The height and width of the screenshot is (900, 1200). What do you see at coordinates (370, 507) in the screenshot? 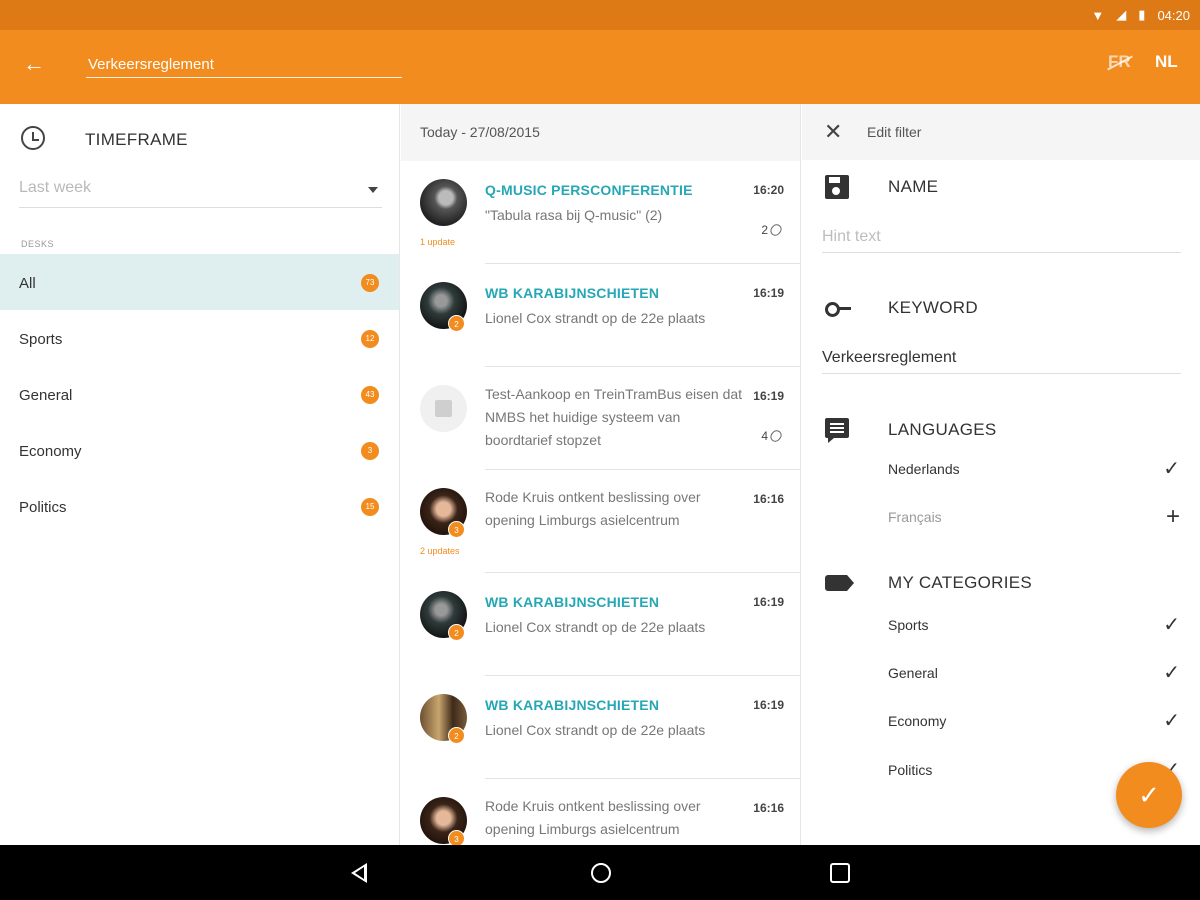
I see `count-badge: 15` at bounding box center [370, 507].